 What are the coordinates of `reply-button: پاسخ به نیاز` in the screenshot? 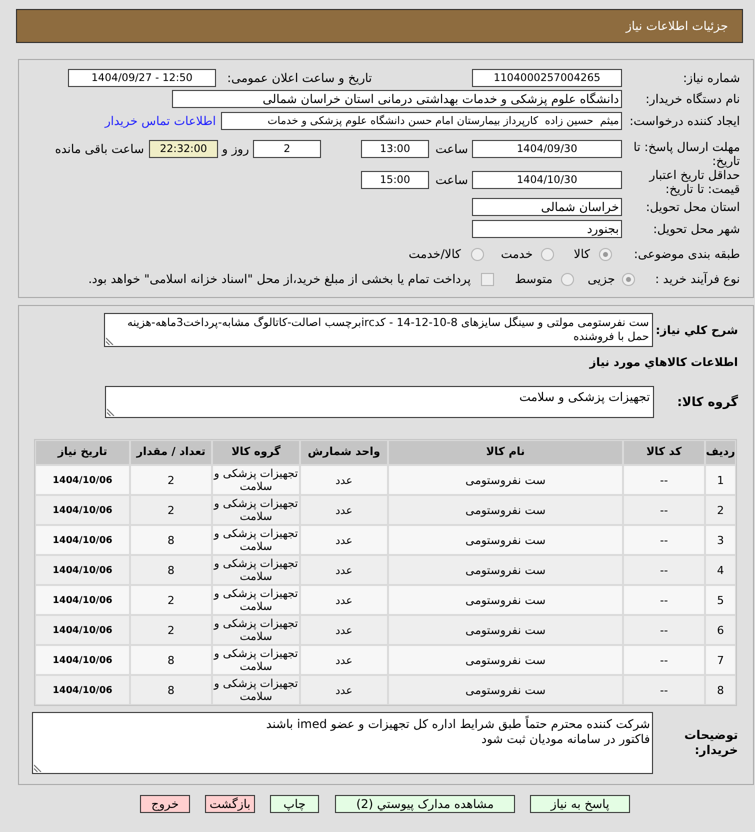 It's located at (580, 804).